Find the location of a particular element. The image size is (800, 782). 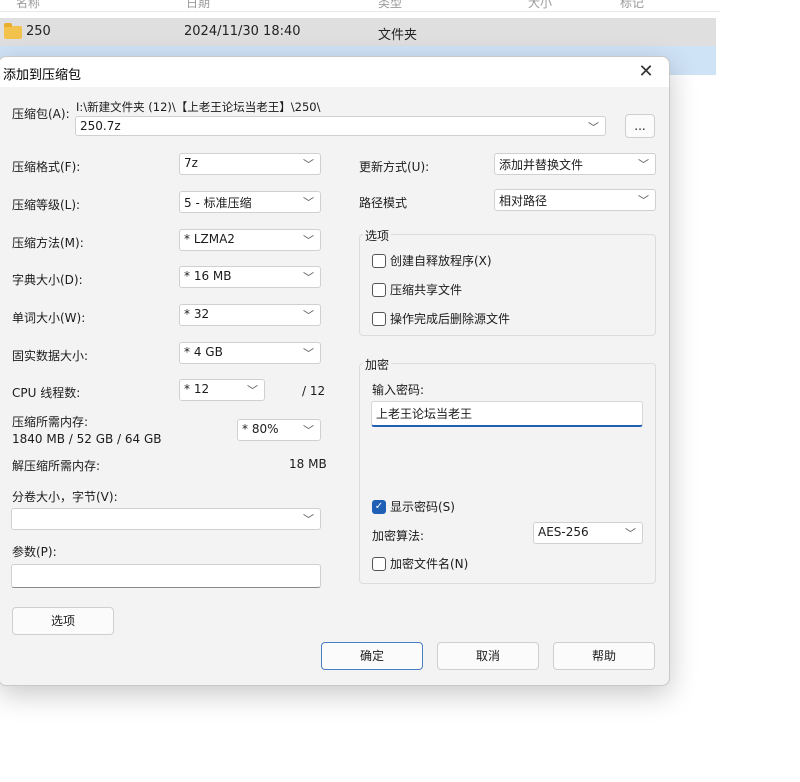

algo-select: AES-256 ﹀ is located at coordinates (588, 533).